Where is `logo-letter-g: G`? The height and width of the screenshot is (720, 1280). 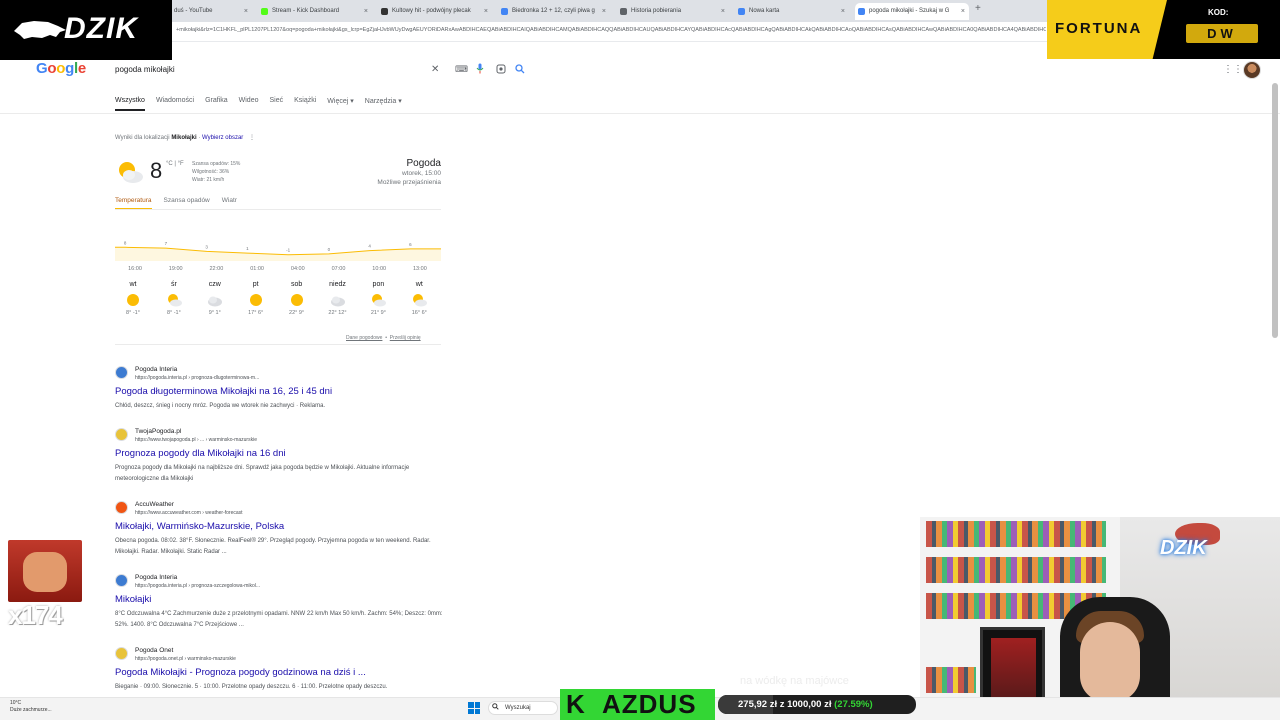 logo-letter-g: G is located at coordinates (42, 68).